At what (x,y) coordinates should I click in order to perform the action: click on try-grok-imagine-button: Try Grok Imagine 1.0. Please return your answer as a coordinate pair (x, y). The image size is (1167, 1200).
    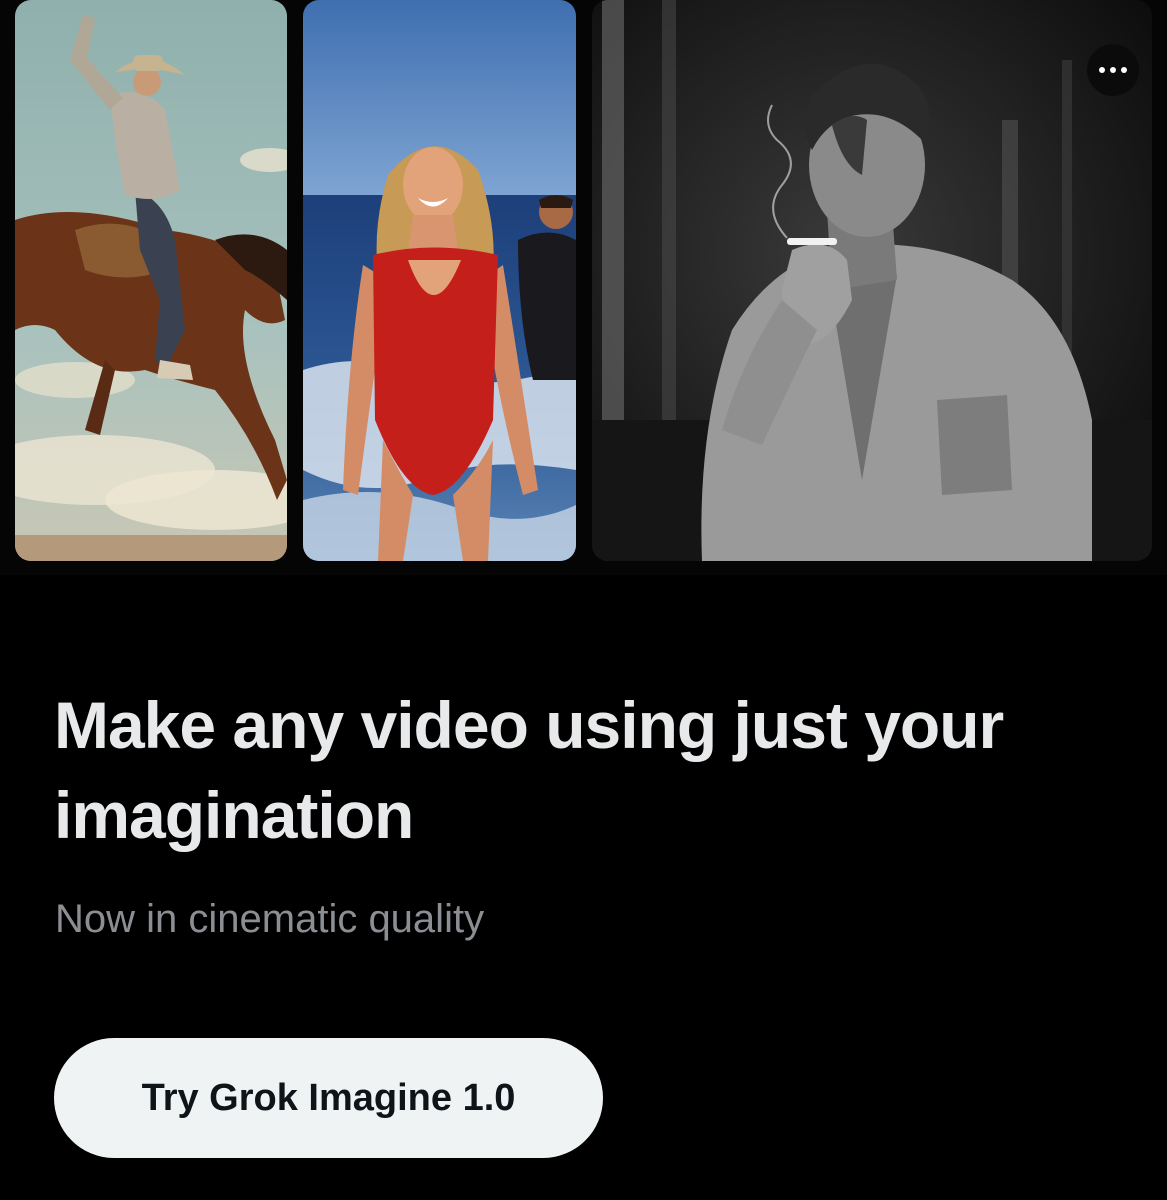
    Looking at the image, I should click on (328, 1098).